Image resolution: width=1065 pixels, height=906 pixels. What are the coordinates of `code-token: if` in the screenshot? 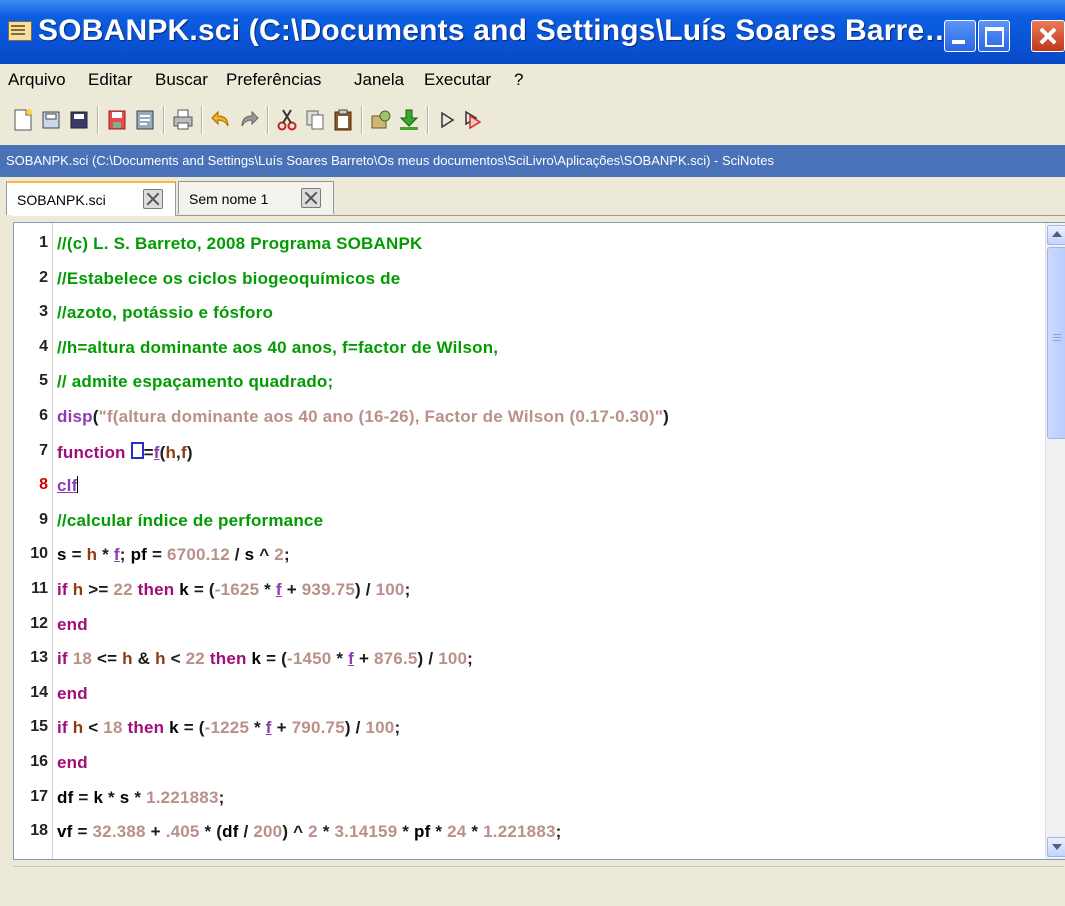 It's located at (65, 589).